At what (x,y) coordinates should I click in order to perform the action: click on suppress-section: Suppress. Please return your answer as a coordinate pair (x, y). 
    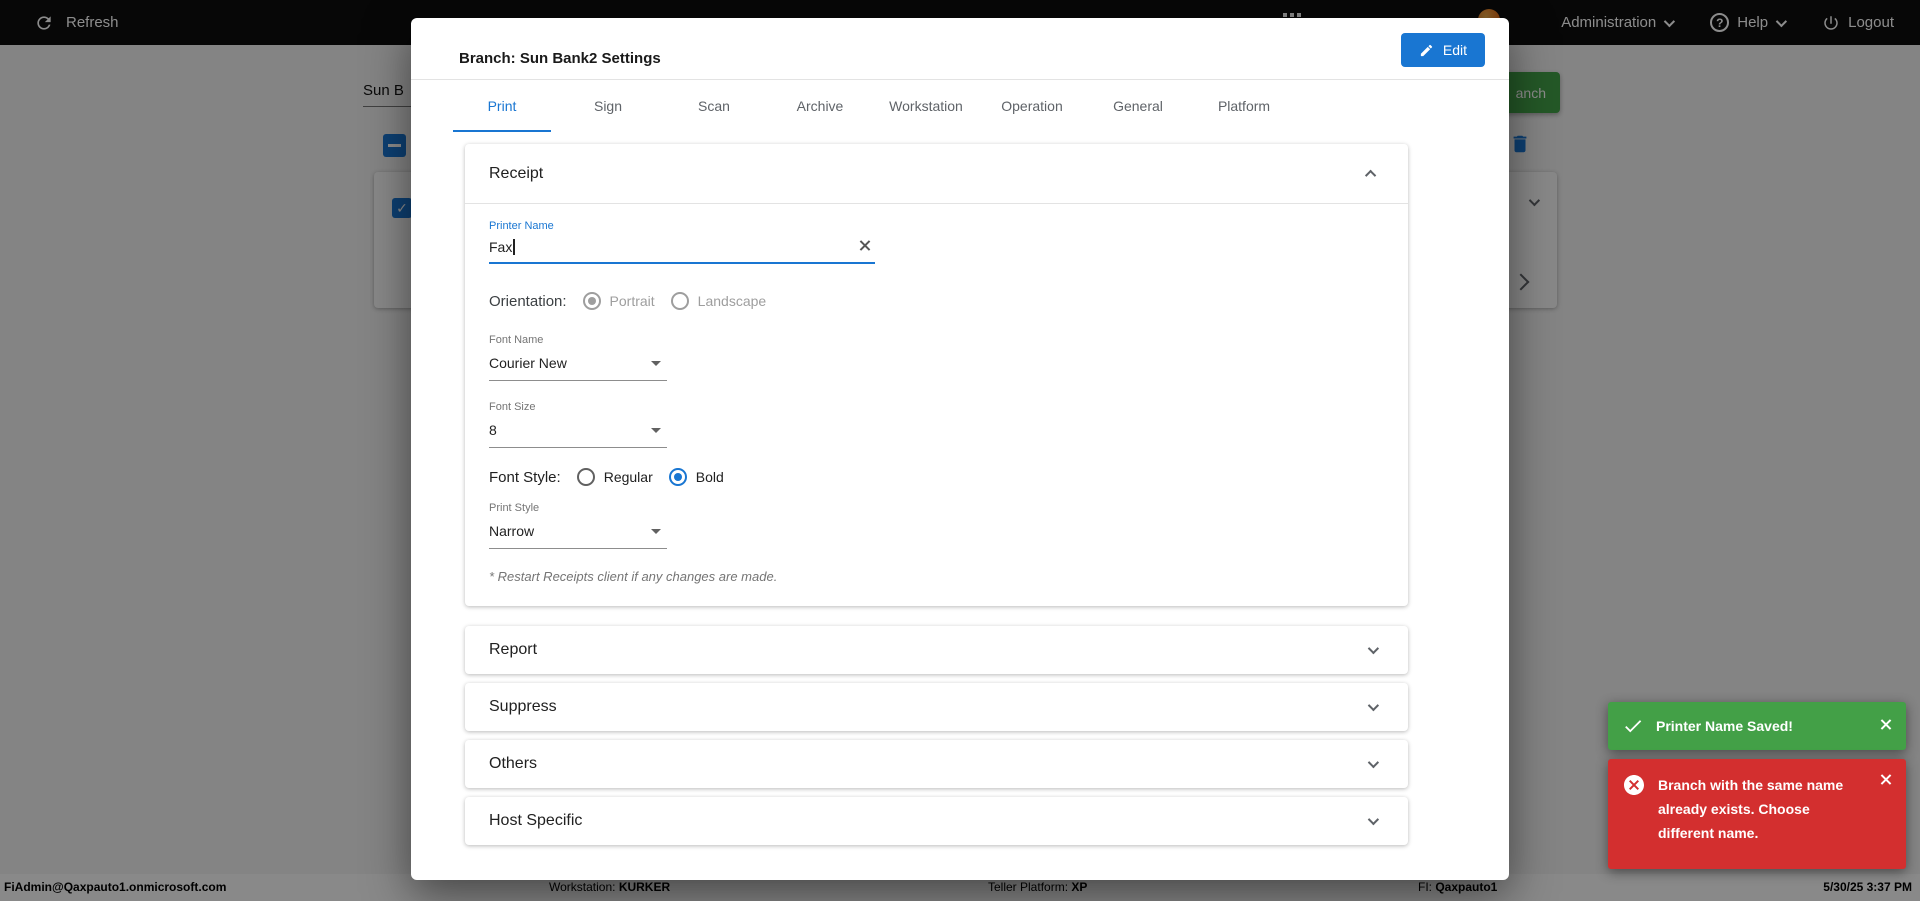
    Looking at the image, I should click on (936, 707).